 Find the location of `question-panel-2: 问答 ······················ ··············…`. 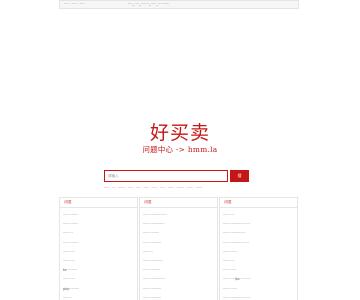

question-panel-2: 问答 ······················ ··············… is located at coordinates (178, 248).